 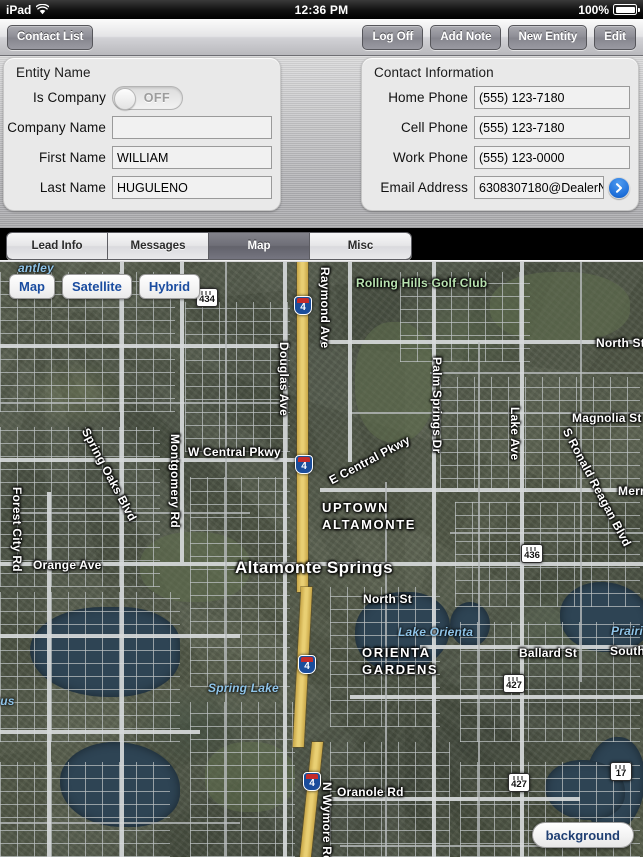 I want to click on is-company-toggle-state: OFF, so click(x=156, y=97).